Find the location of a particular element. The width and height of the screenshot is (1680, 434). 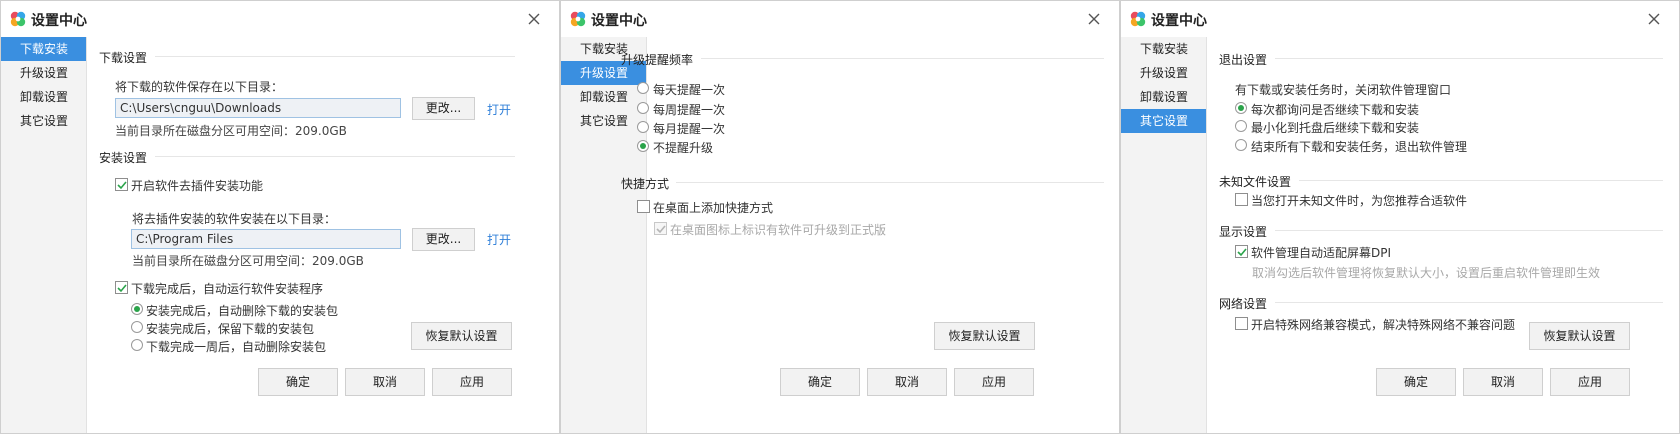

upgrade-badge-label: 在桌面图标上标识有软件可升级到正式版 is located at coordinates (778, 230).